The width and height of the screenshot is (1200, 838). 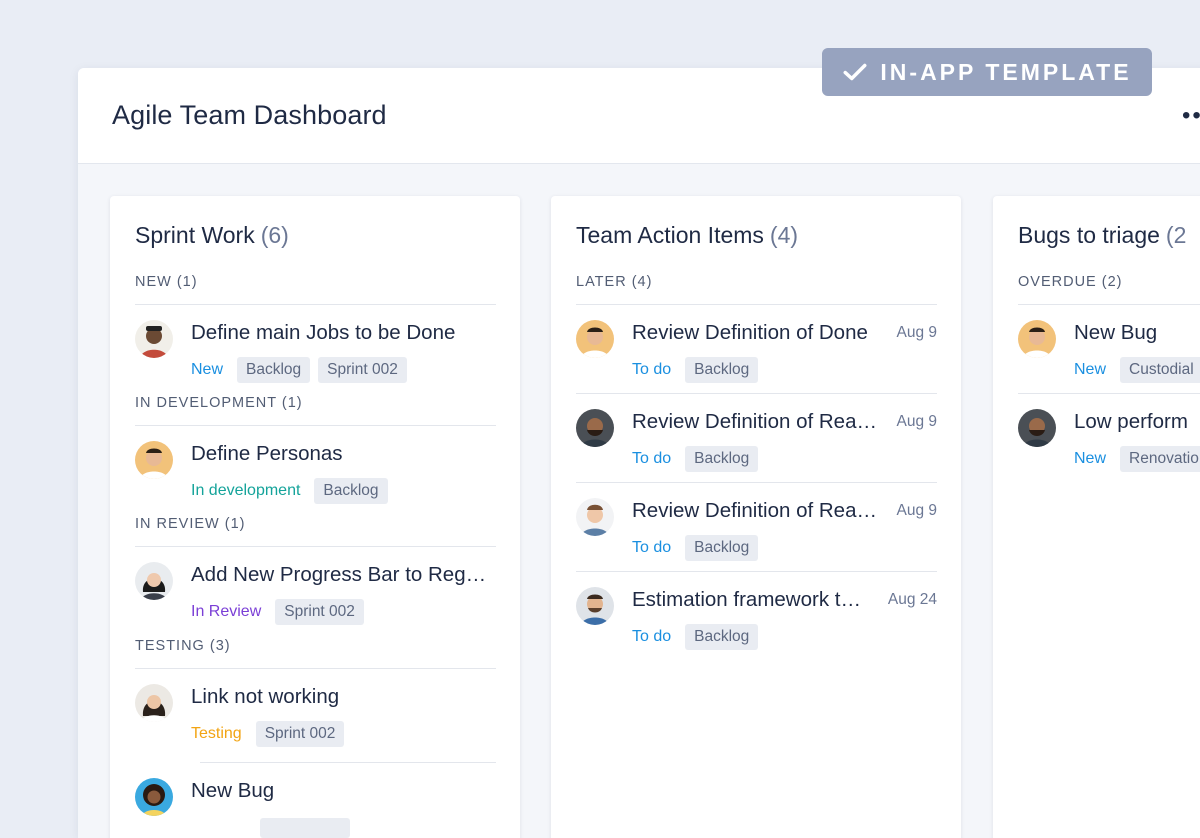 I want to click on list-item: Low perform New Renovatio, so click(x=1109, y=441).